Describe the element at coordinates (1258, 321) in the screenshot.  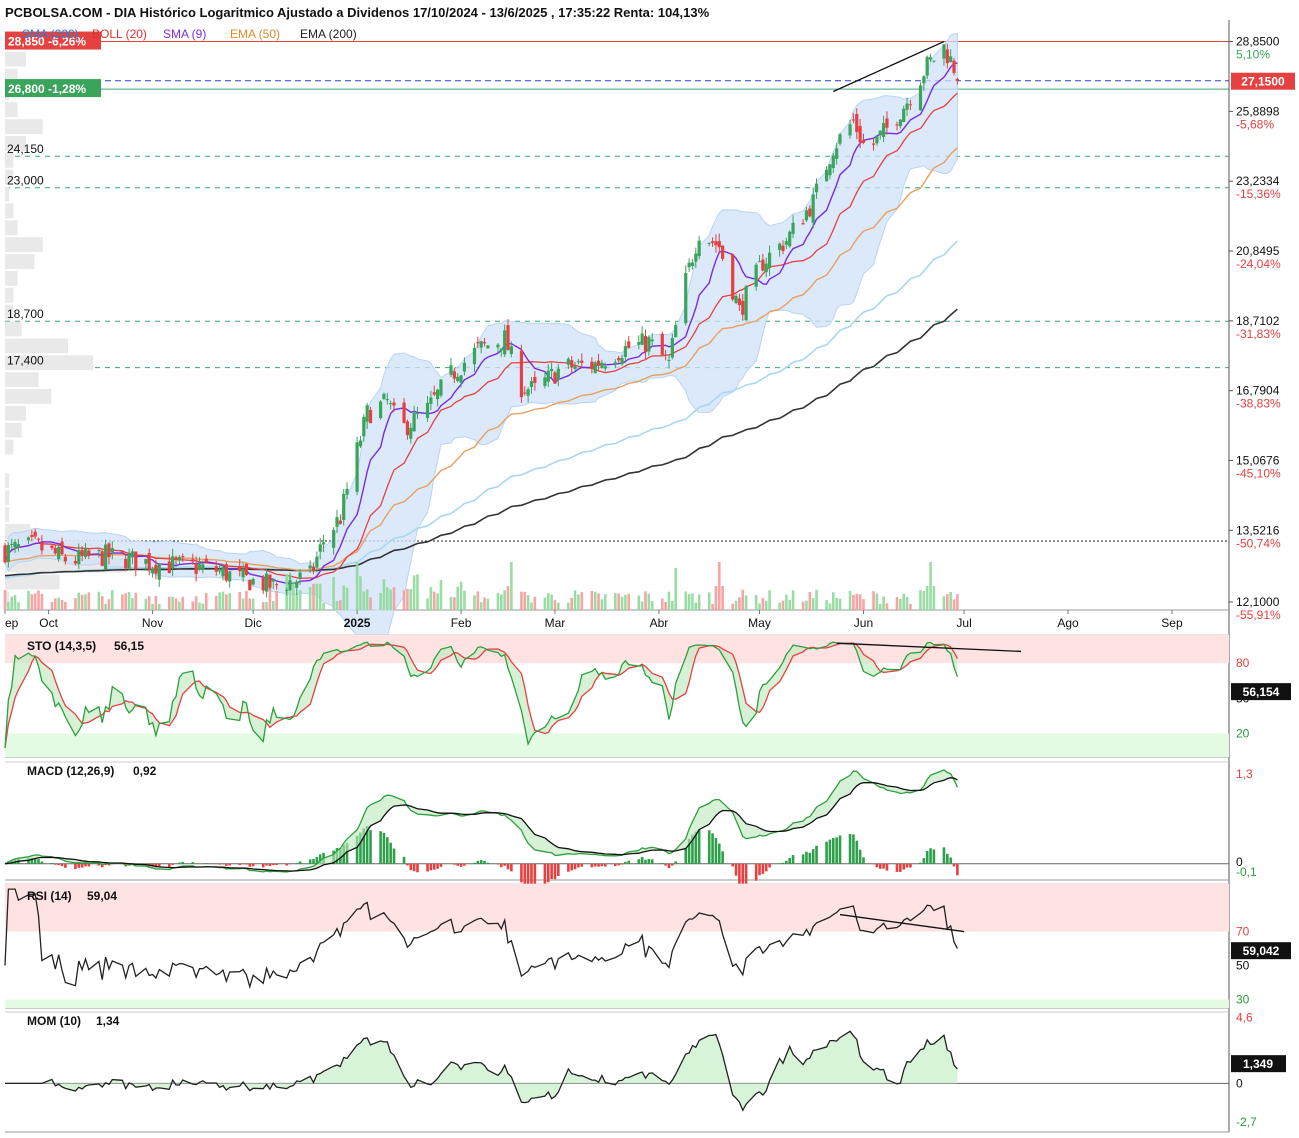
I see `axis-price-label: 18,7102` at that location.